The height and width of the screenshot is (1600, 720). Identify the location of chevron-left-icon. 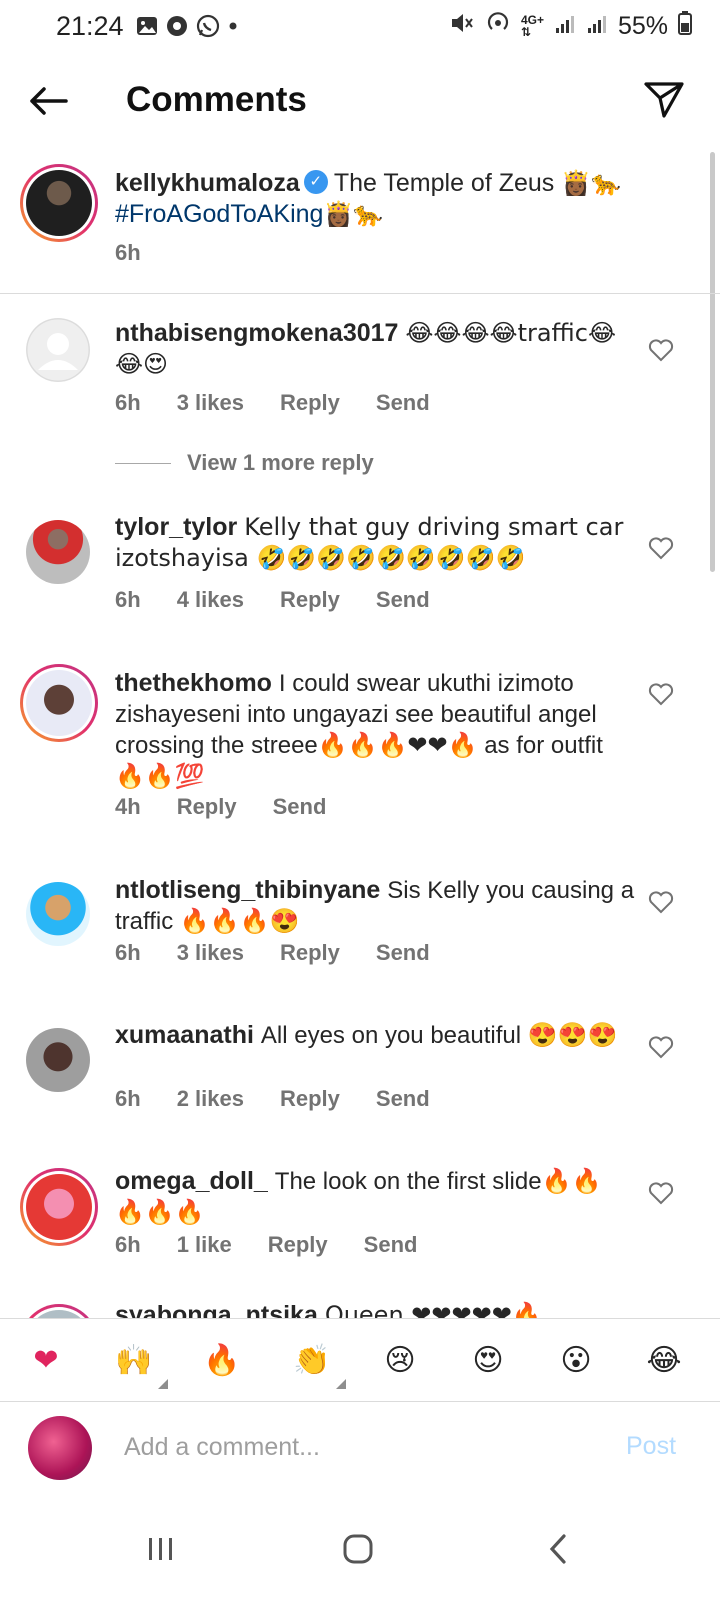
(557, 1549).